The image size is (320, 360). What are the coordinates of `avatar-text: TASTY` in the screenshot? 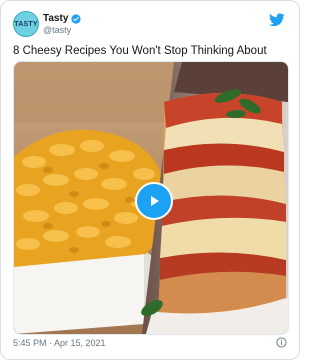 It's located at (26, 24).